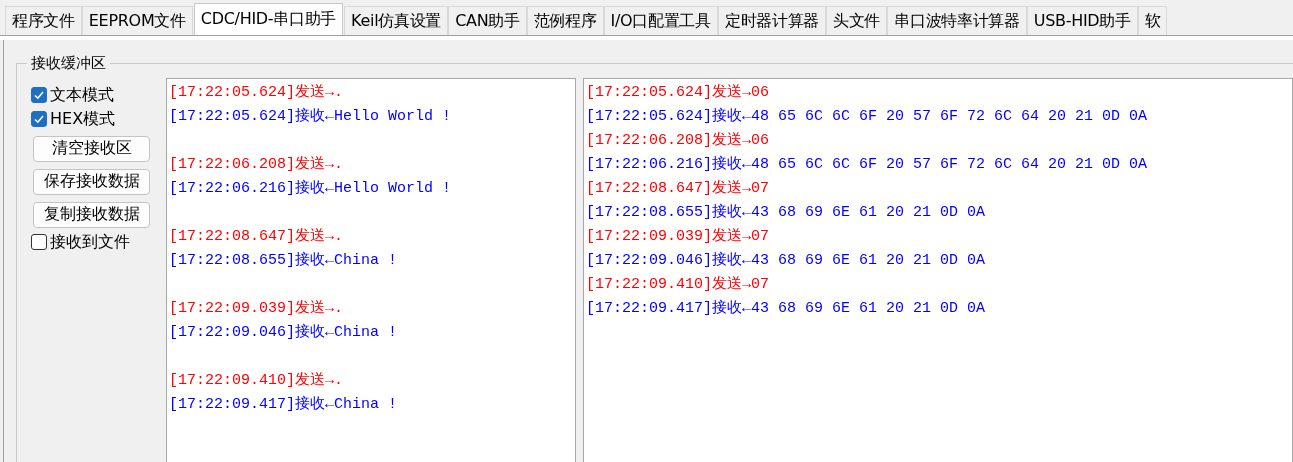 The height and width of the screenshot is (462, 1293). Describe the element at coordinates (68, 63) in the screenshot. I see `group-title: 接收缓冲区` at that location.